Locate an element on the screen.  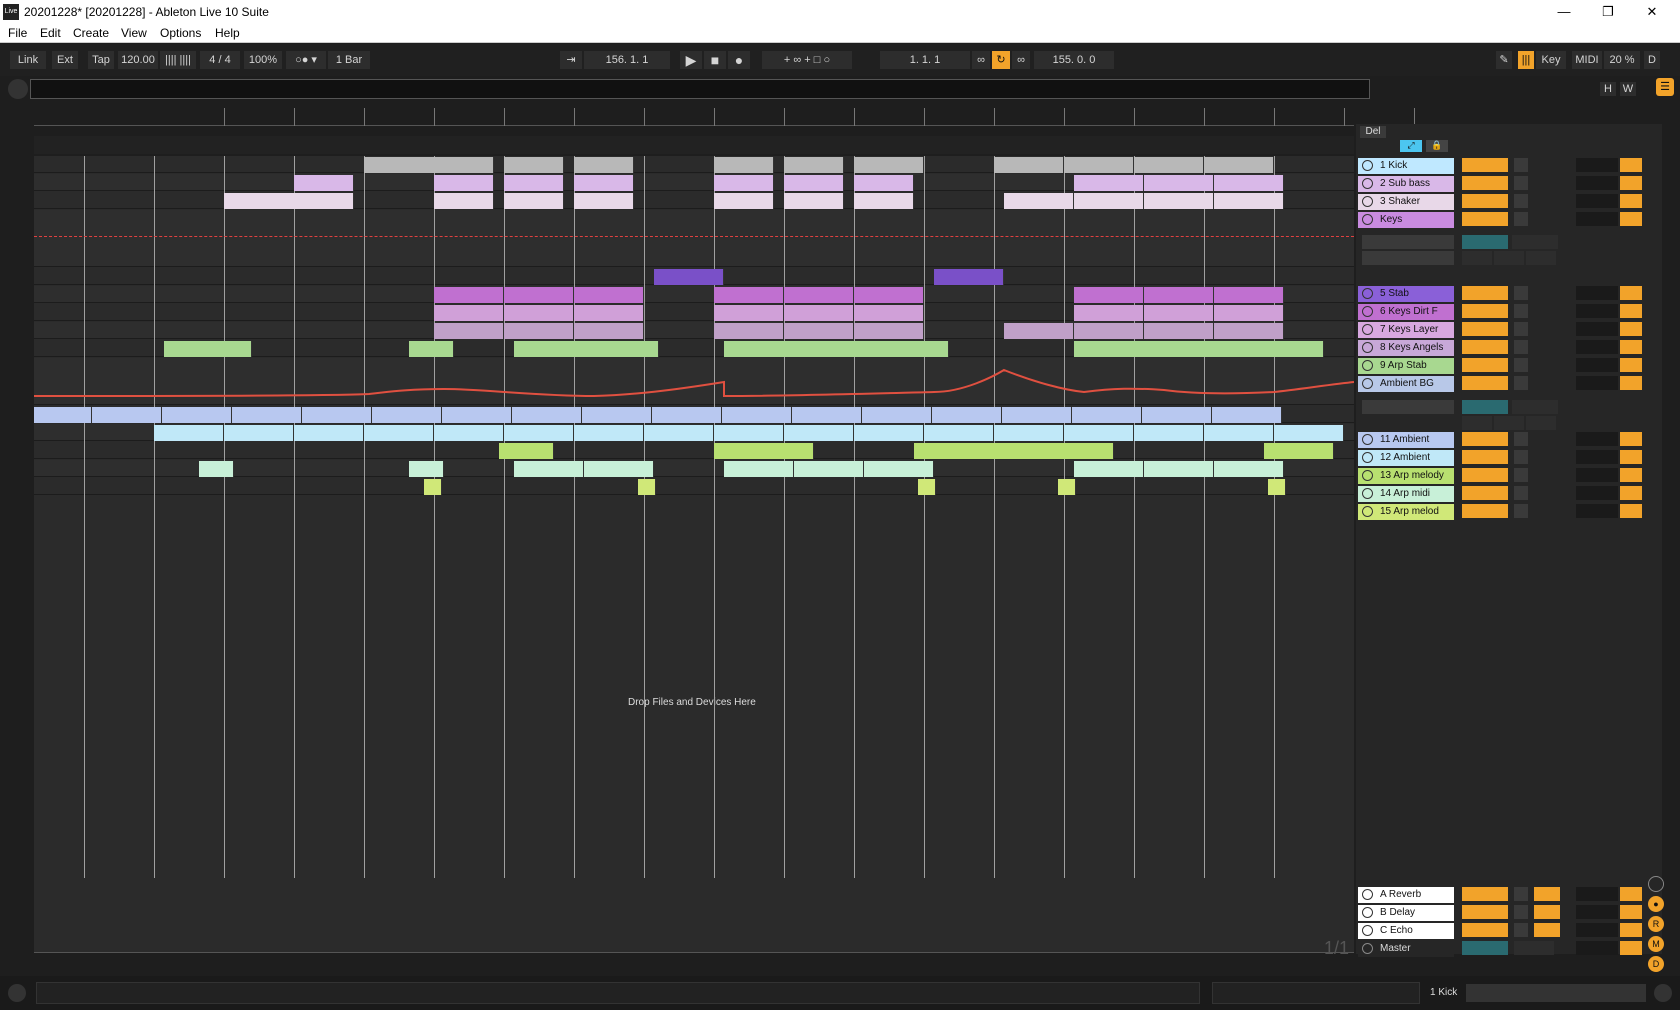
zoom-field: 100% is located at coordinates (263, 60).